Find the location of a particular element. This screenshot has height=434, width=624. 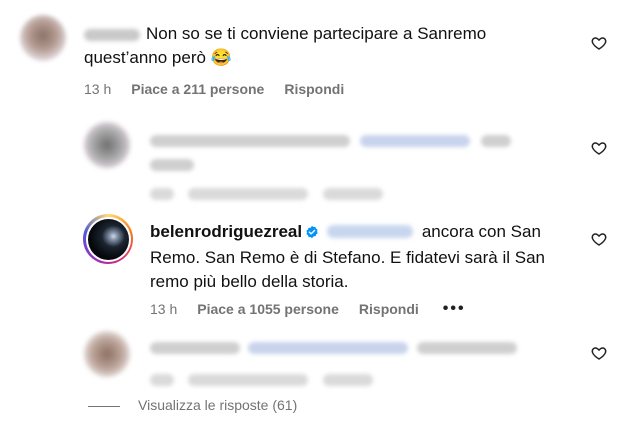

more-options-icon: ••• is located at coordinates (454, 309).